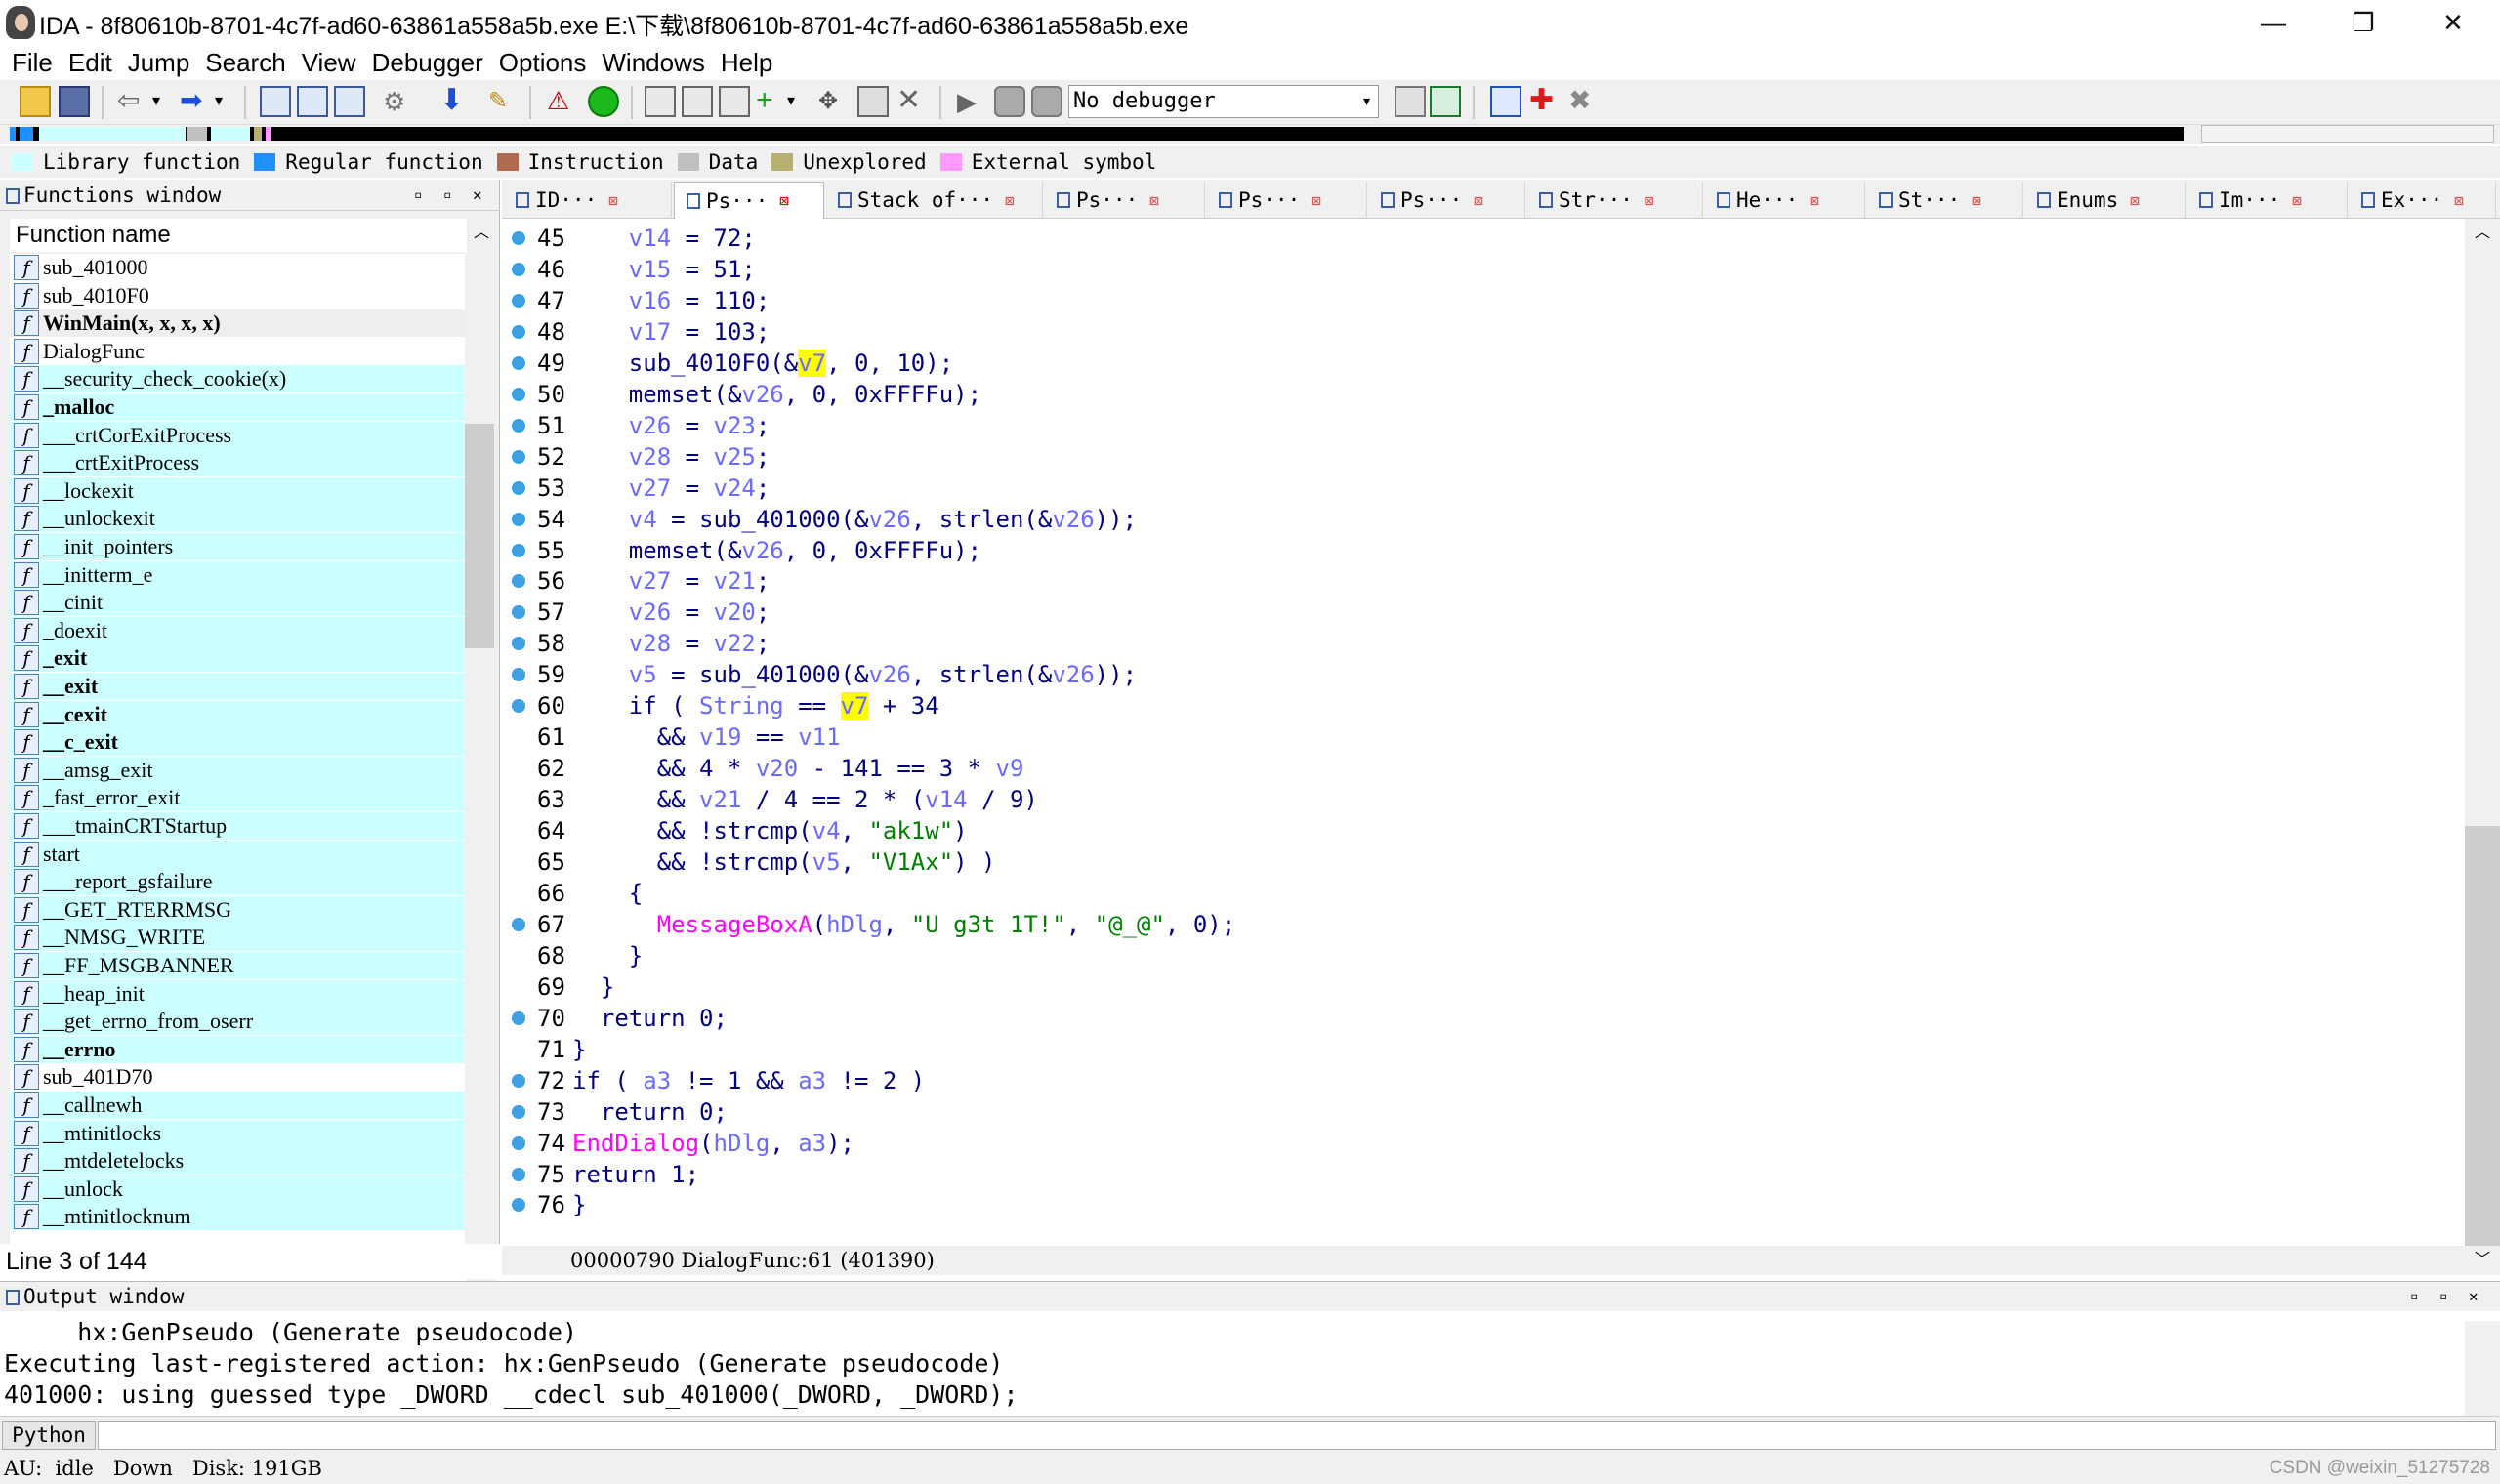  I want to click on function-list-item: f __mtinitlocknum, so click(238, 1217).